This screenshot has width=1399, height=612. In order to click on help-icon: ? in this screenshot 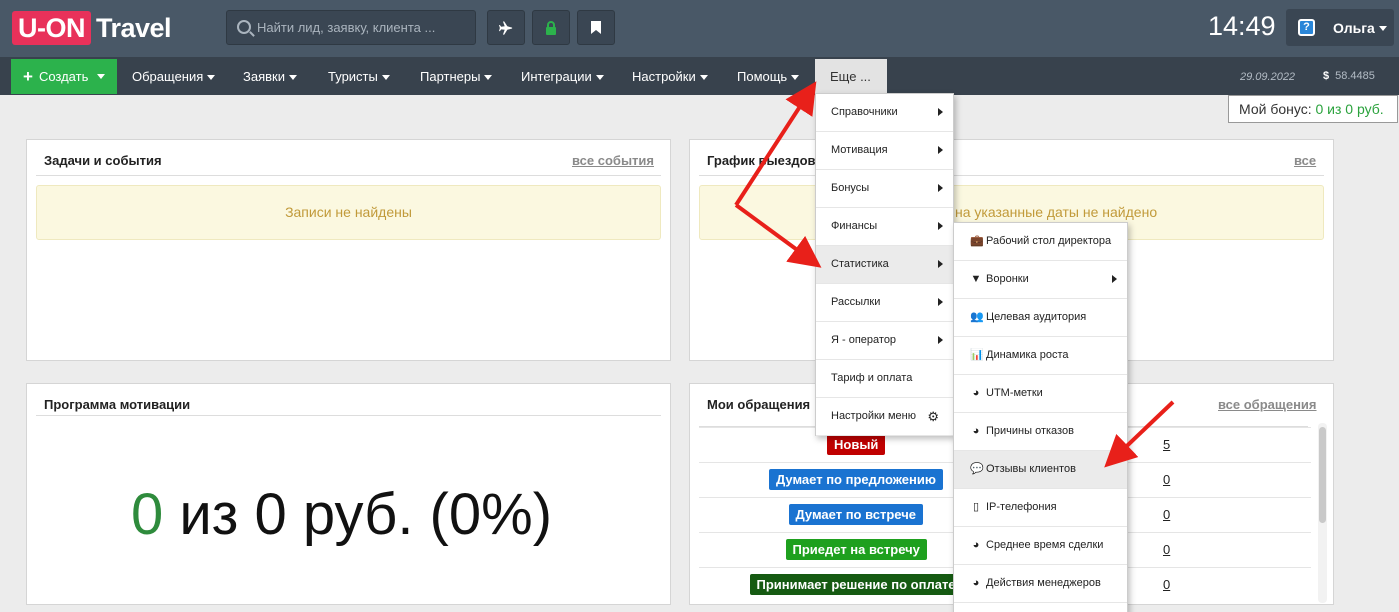, I will do `click(1306, 27)`.